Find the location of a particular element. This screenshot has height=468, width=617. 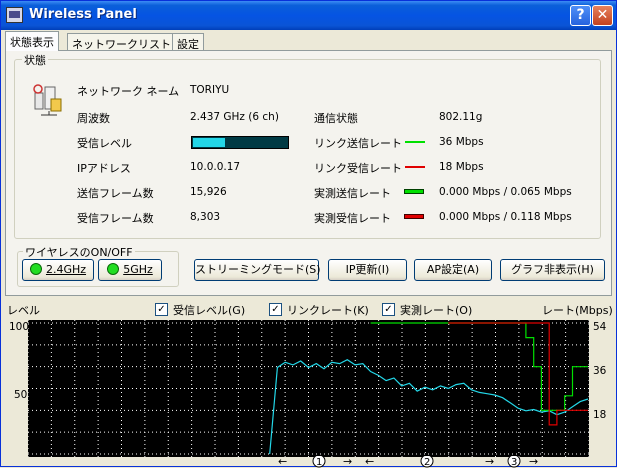

right-tick-54: 54 is located at coordinates (600, 327).